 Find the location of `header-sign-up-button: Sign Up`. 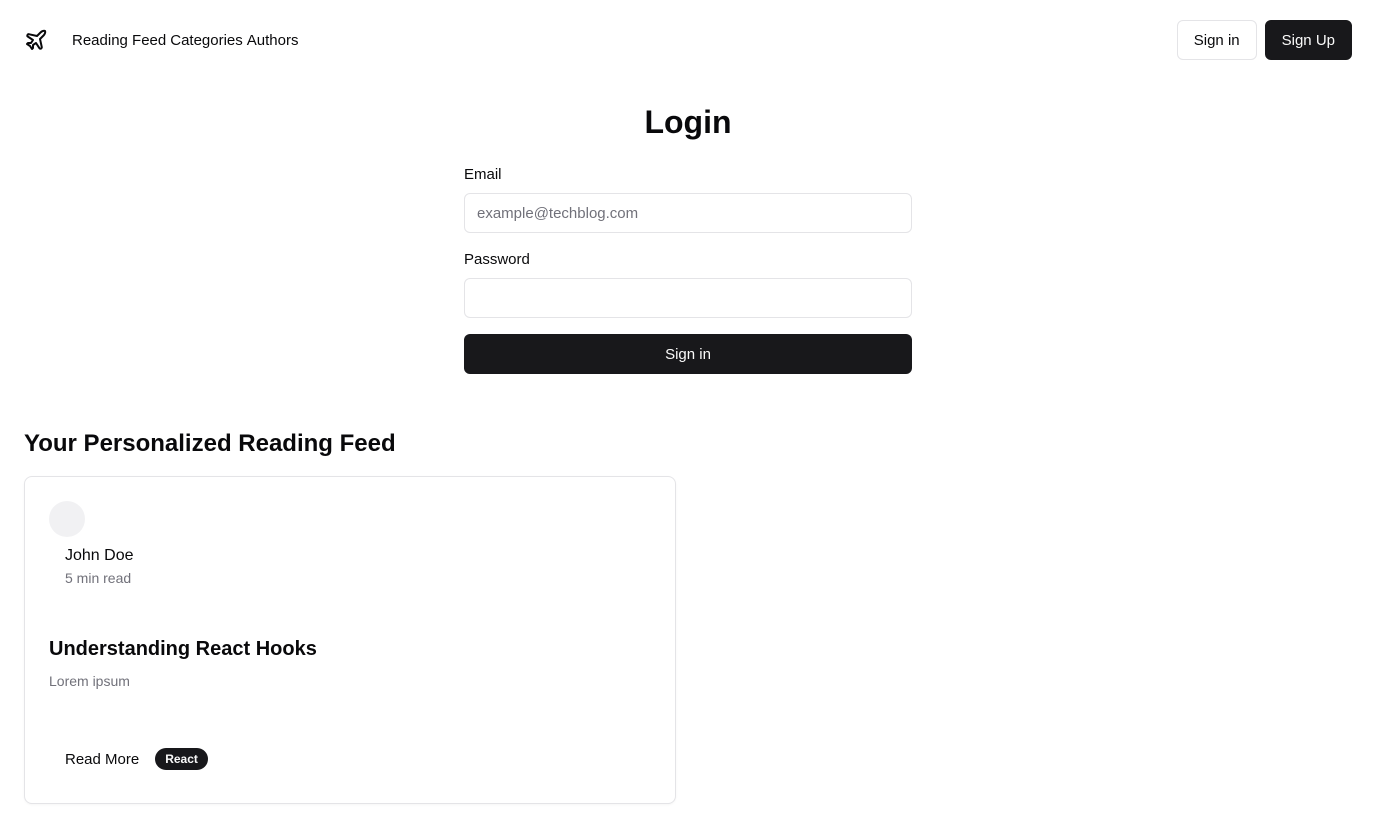

header-sign-up-button: Sign Up is located at coordinates (1308, 40).